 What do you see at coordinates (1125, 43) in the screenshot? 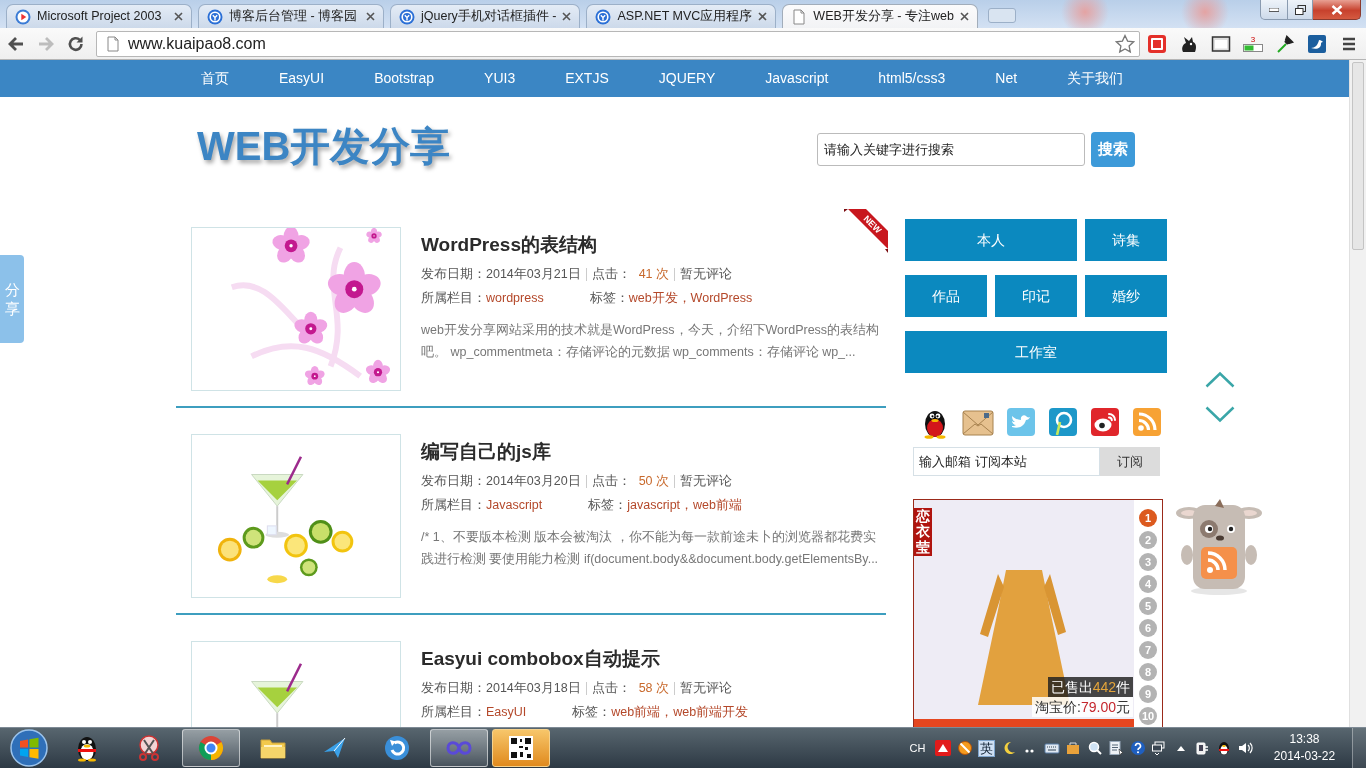
I see `star-icon` at bounding box center [1125, 43].